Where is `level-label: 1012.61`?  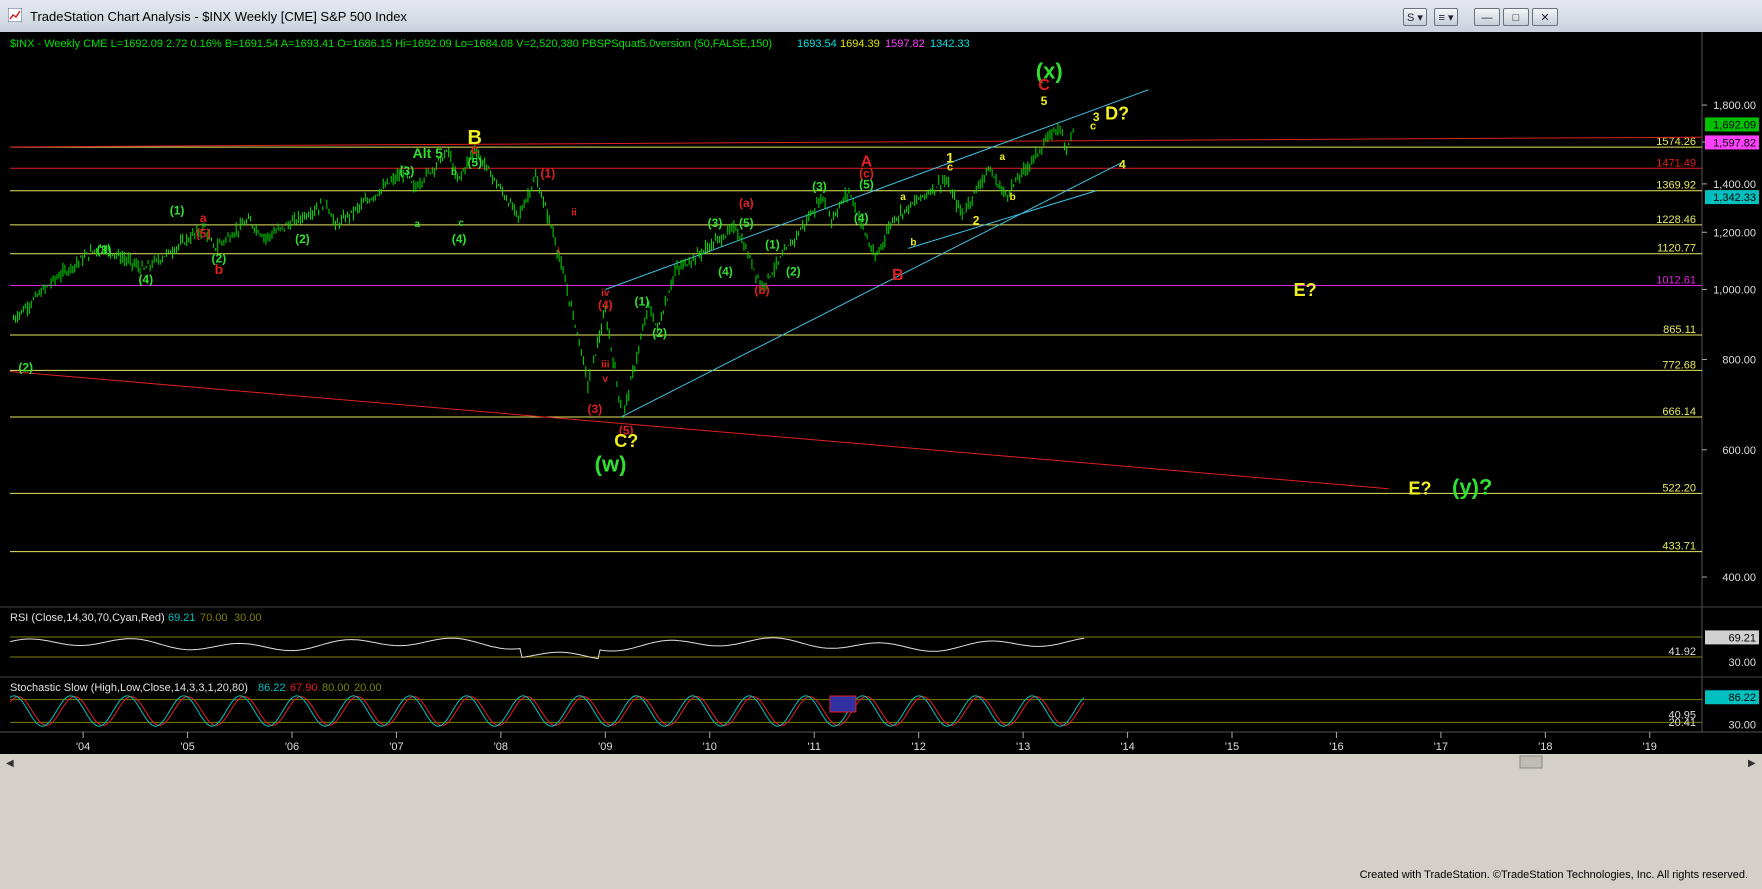
level-label: 1012.61 is located at coordinates (1676, 281).